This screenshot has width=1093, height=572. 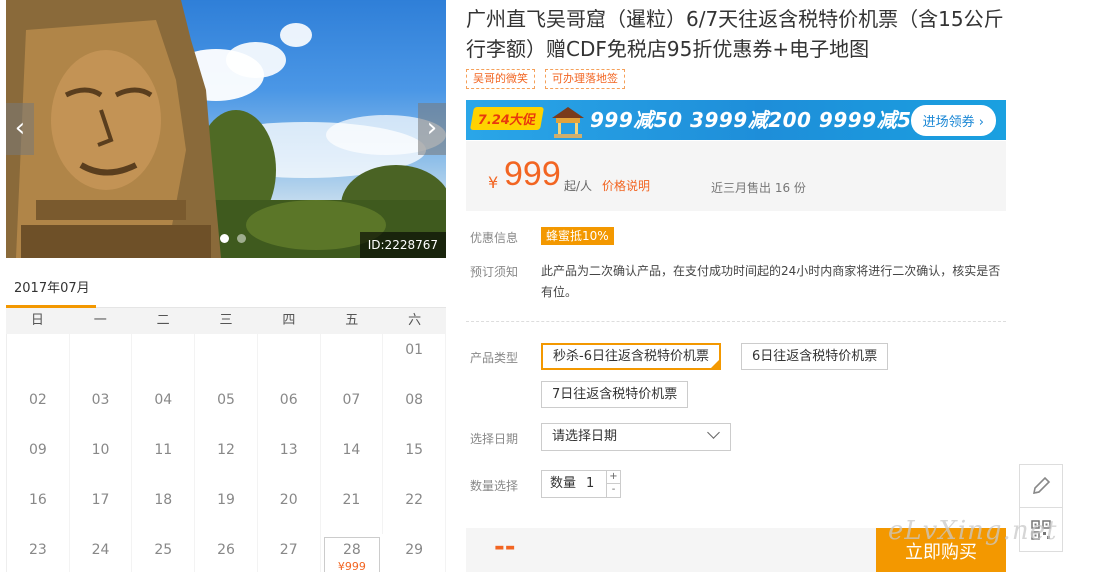 What do you see at coordinates (953, 120) in the screenshot?
I see `claim-coupon-button: 进场领券 ›` at bounding box center [953, 120].